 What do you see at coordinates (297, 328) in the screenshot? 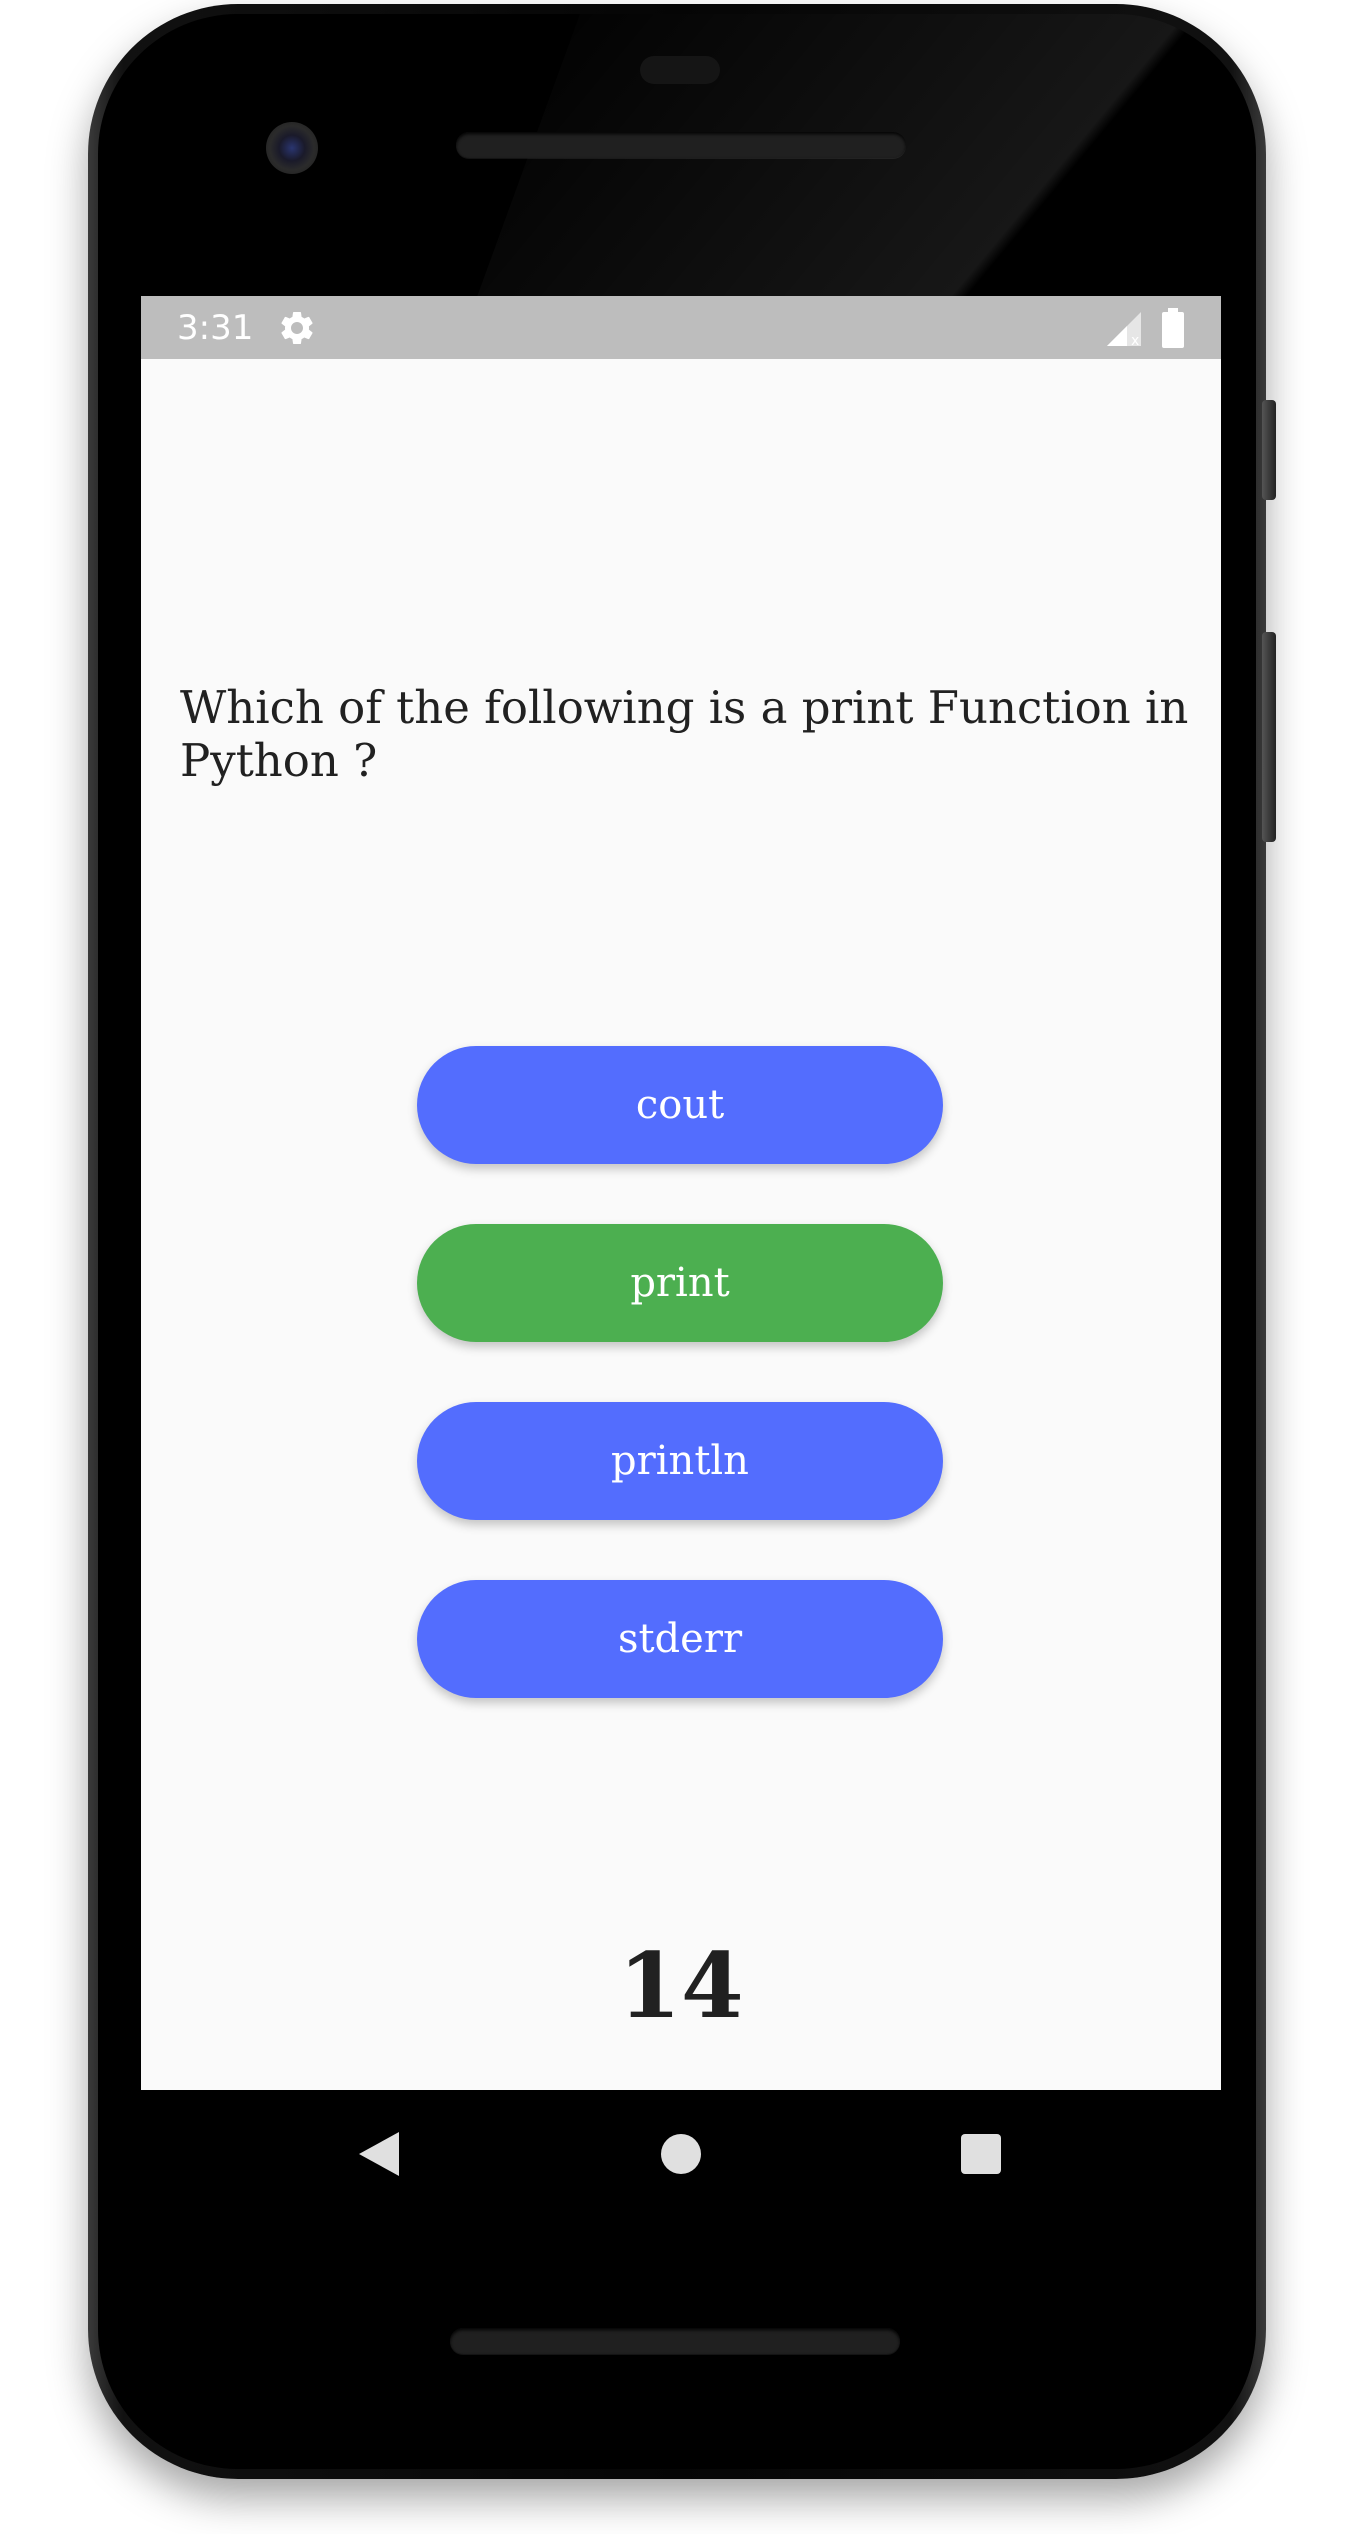
I see `gear-icon` at bounding box center [297, 328].